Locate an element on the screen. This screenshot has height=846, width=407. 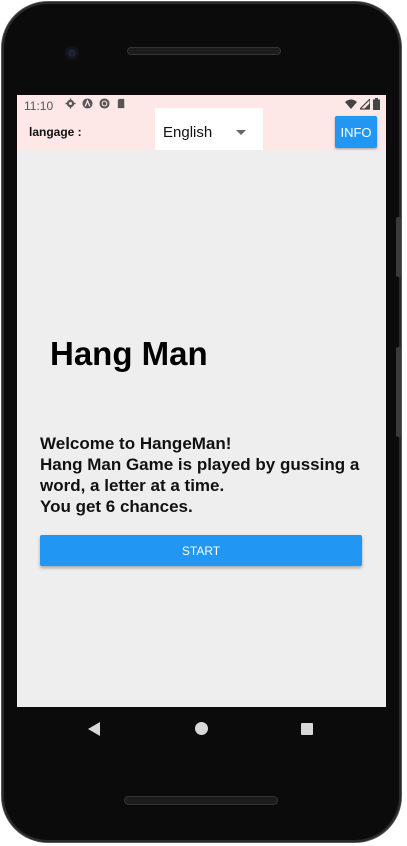
info-button: INFO is located at coordinates (356, 132).